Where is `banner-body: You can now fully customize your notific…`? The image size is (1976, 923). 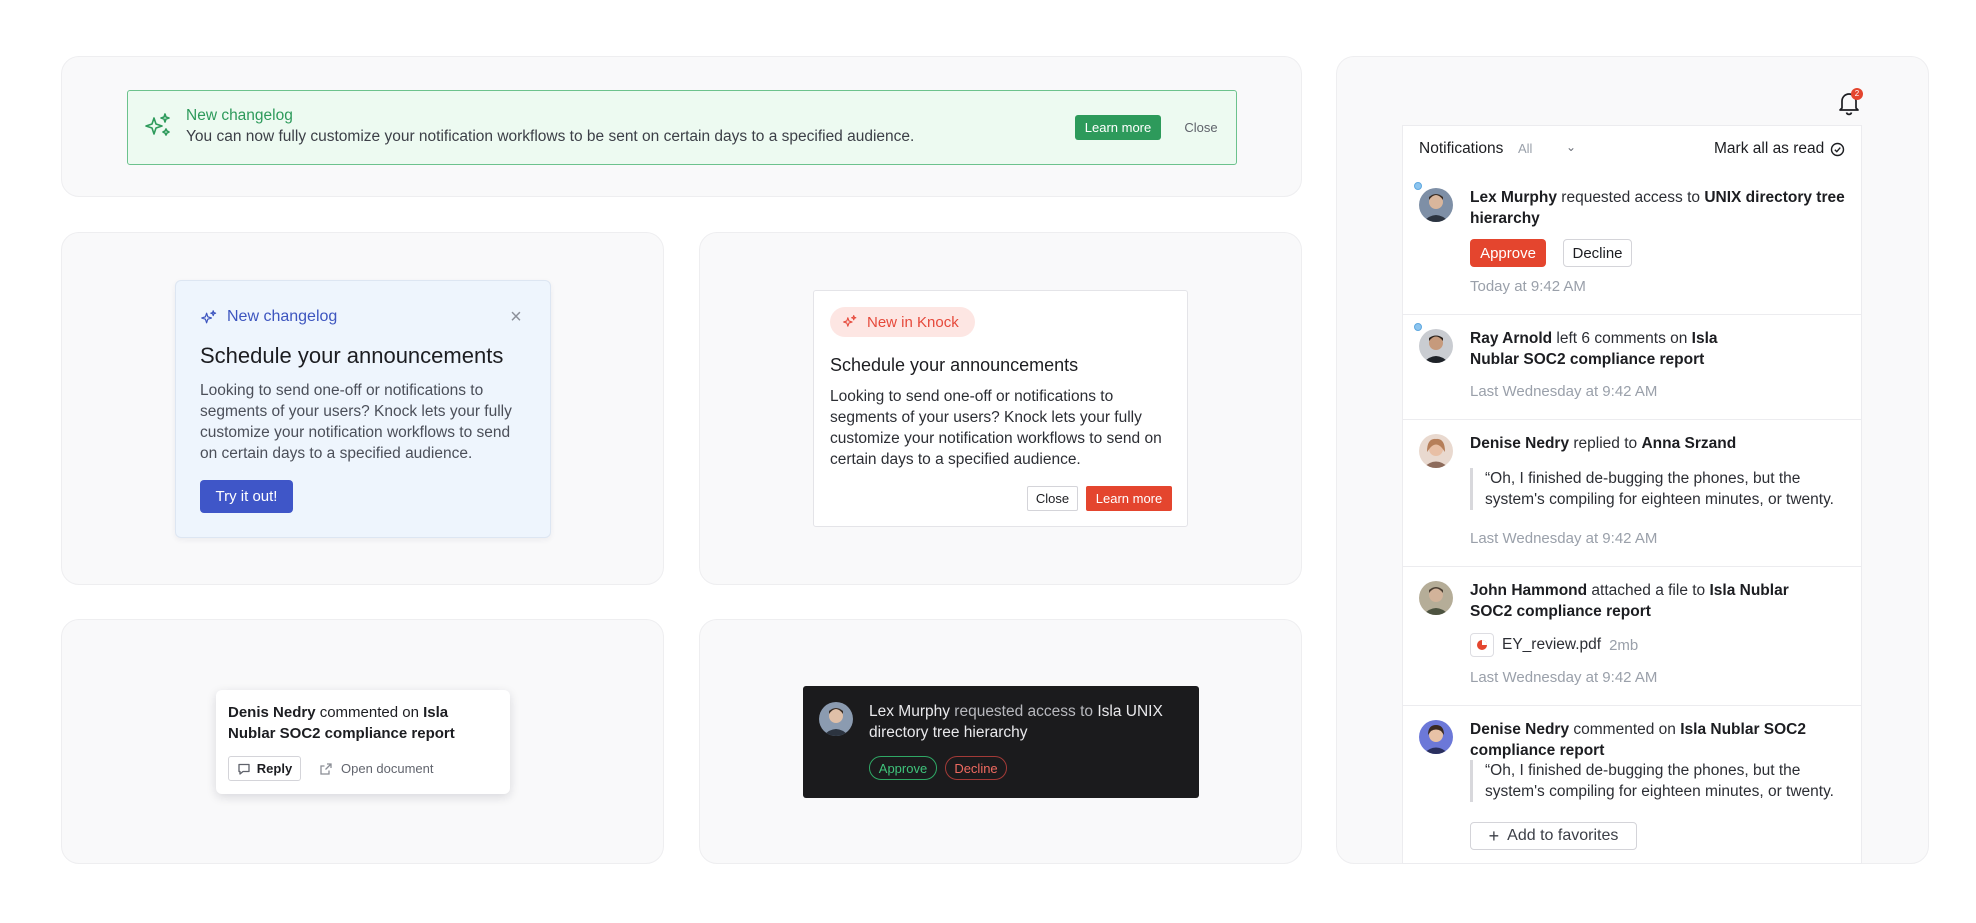
banner-body: You can now fully customize your notific… is located at coordinates (550, 136).